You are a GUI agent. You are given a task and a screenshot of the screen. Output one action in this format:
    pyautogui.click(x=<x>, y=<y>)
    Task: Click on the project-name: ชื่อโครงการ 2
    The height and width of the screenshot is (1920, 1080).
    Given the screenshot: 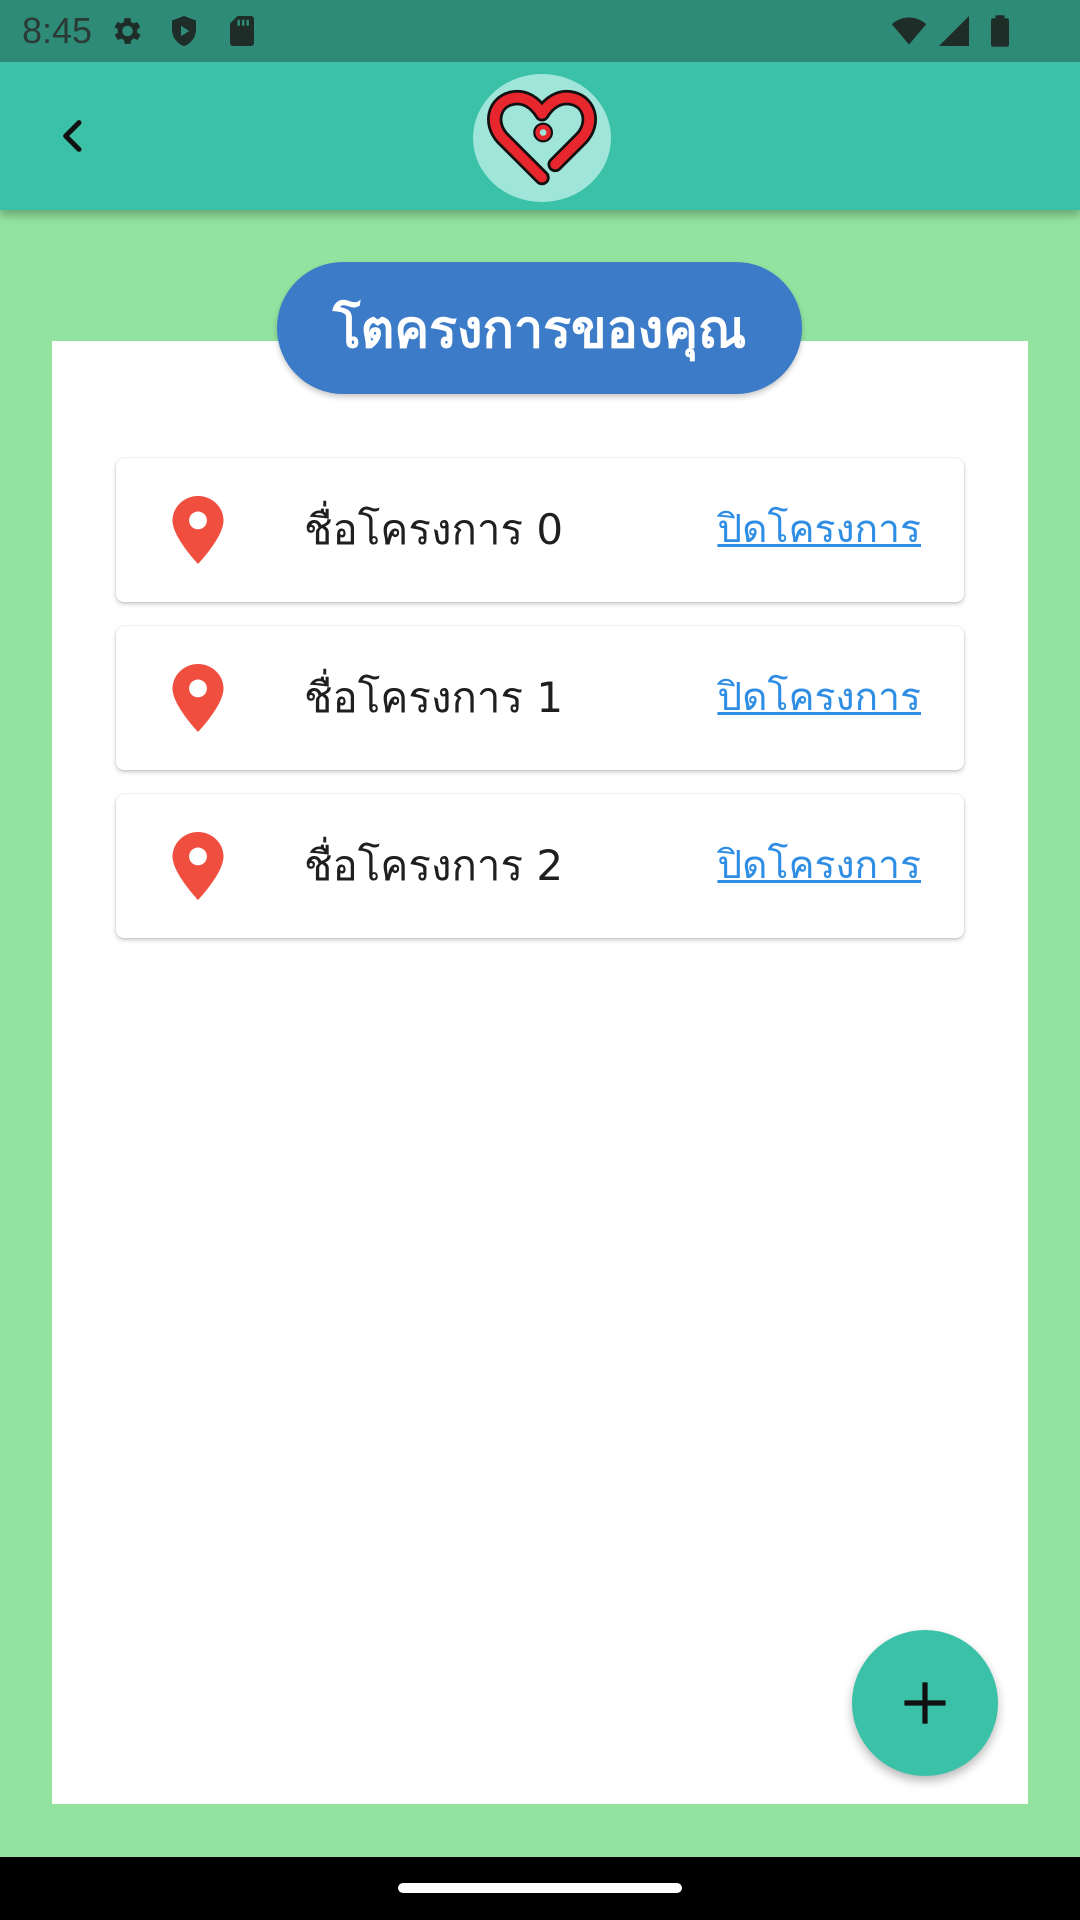 What is the action you would take?
    pyautogui.click(x=434, y=865)
    